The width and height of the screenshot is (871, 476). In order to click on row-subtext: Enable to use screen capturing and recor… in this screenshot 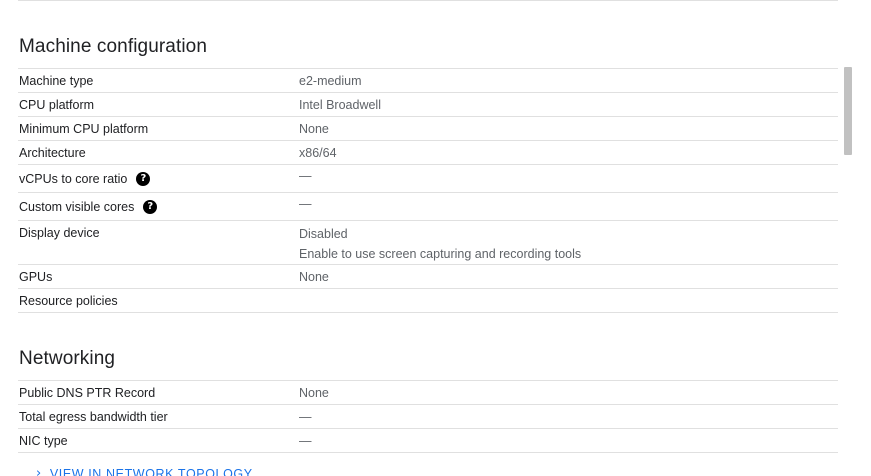, I will do `click(440, 254)`.